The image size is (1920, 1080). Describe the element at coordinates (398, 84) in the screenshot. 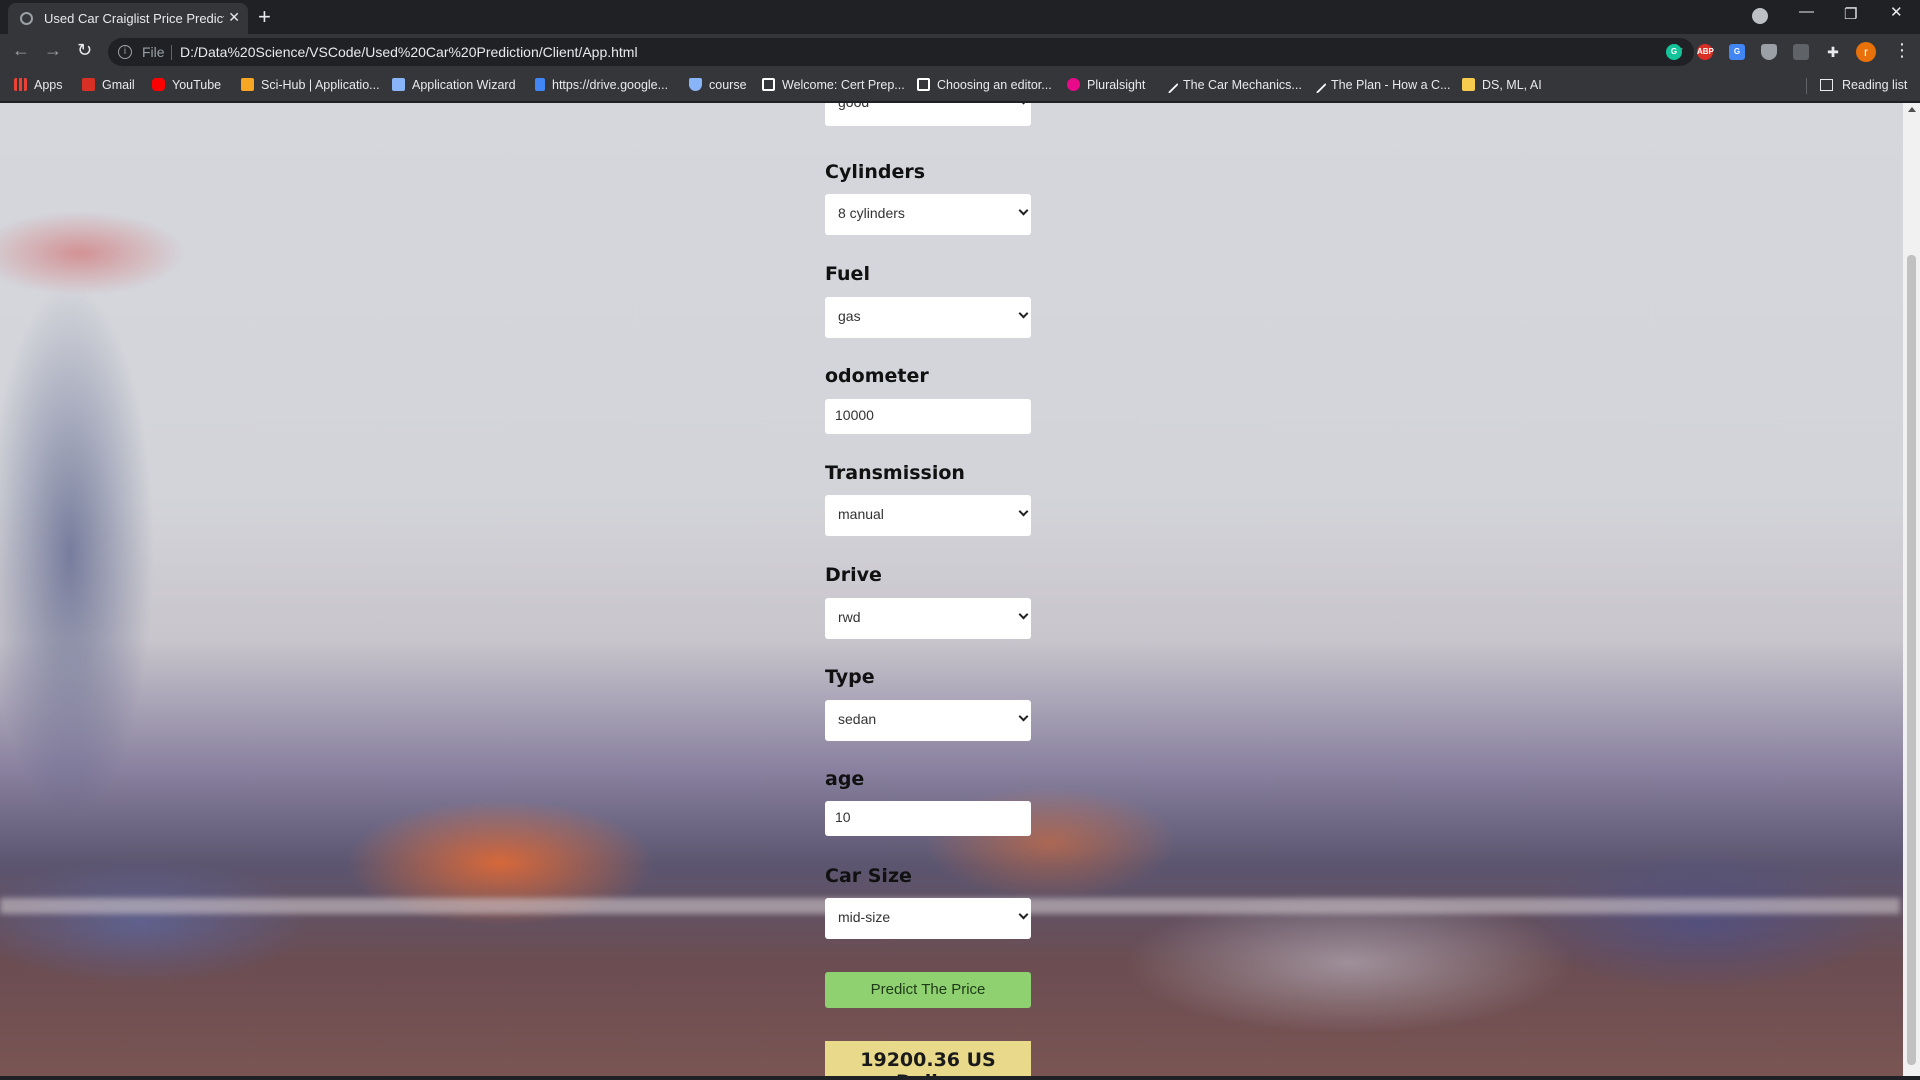

I see `wizard-icon` at that location.